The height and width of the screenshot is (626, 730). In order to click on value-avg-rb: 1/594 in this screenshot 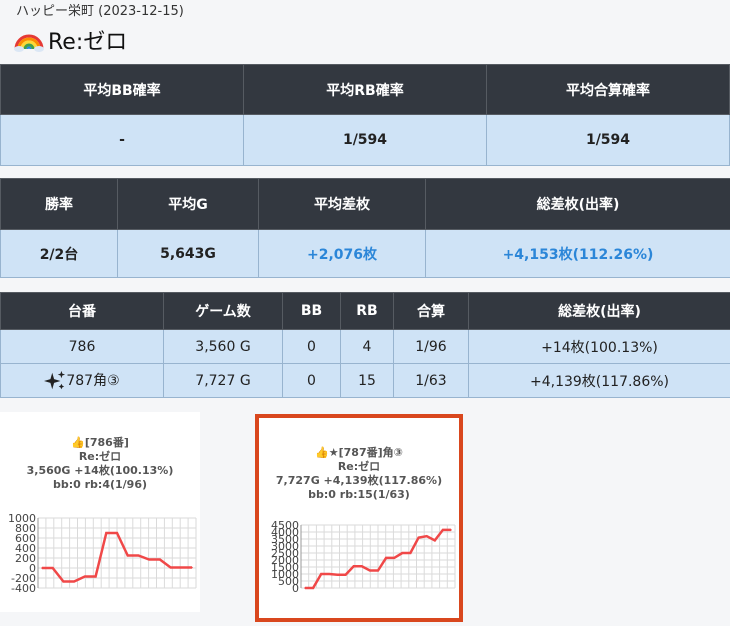, I will do `click(365, 140)`.